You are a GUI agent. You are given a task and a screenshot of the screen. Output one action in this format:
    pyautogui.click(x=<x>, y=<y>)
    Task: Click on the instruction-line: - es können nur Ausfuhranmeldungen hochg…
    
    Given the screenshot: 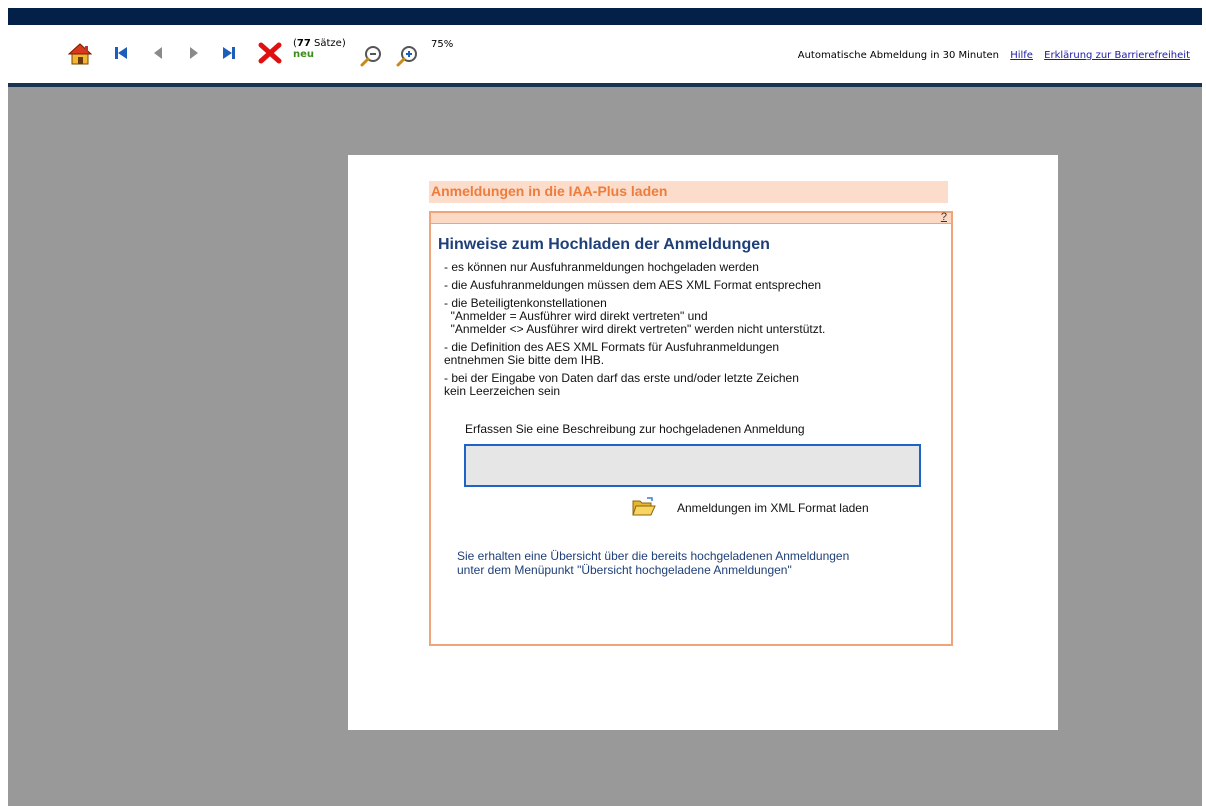 What is the action you would take?
    pyautogui.click(x=601, y=267)
    